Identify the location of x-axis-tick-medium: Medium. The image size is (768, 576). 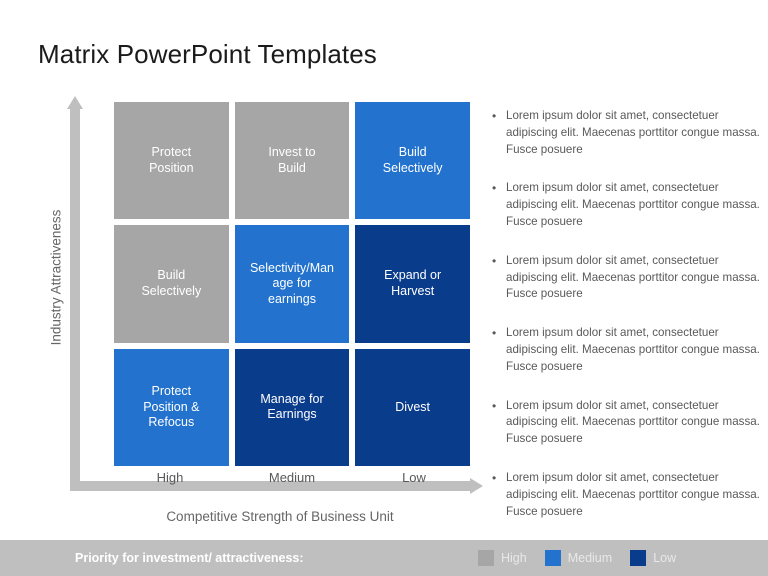
(292, 477).